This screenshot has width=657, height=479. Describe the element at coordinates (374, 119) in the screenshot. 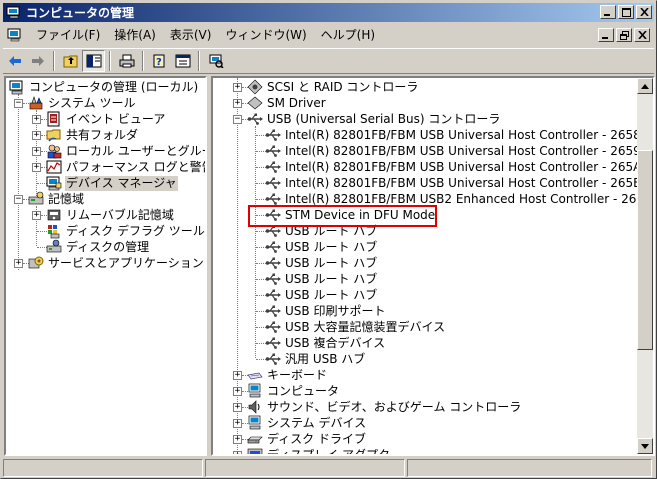

I see `device-category: USB (Universal Serial Bus) コントローラ` at that location.